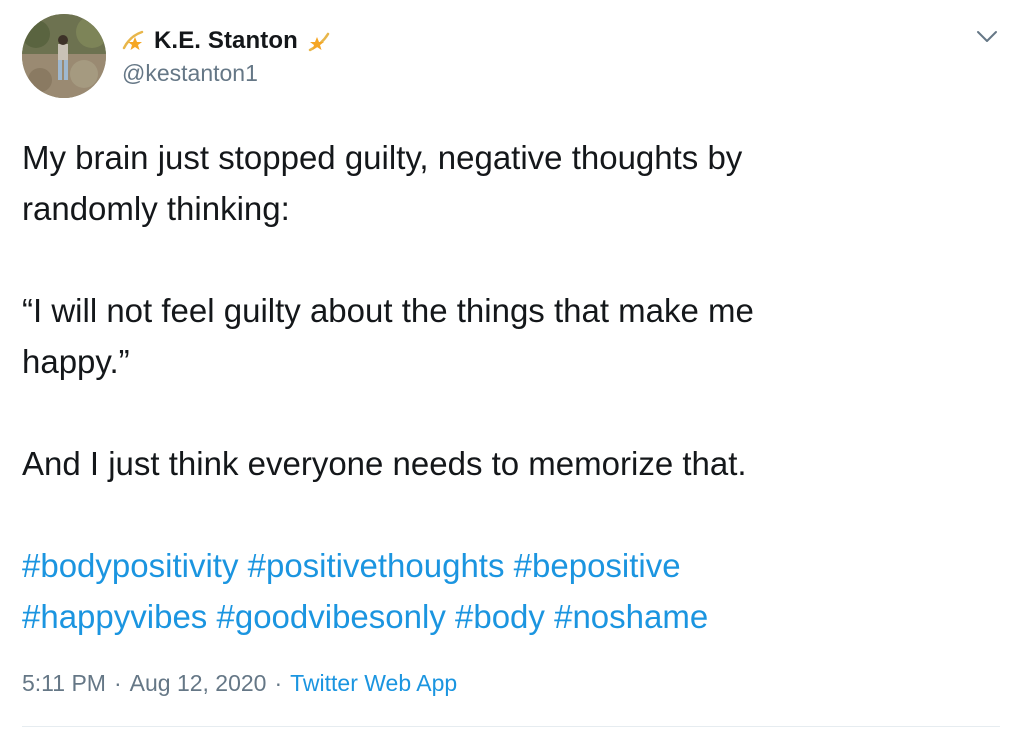  Describe the element at coordinates (987, 37) in the screenshot. I see `chevron-down-icon` at that location.